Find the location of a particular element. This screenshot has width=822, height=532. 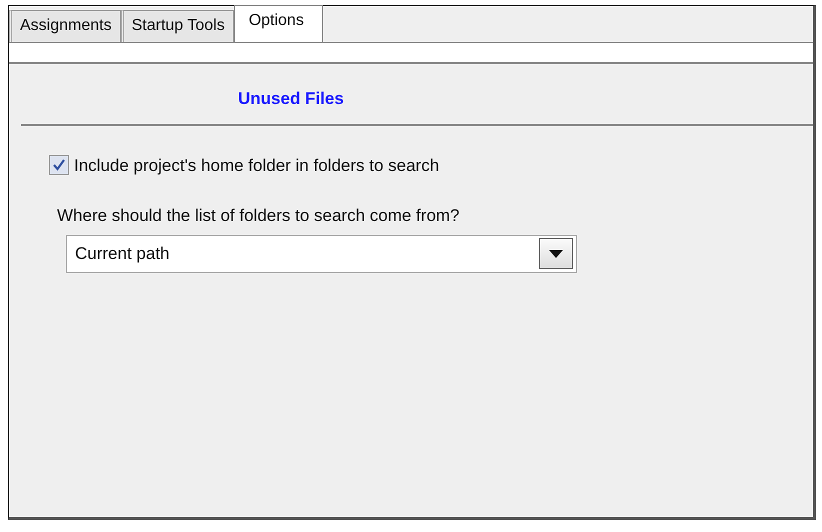

checkbox-label: Include project's home folder in folders to search is located at coordinates (257, 165).